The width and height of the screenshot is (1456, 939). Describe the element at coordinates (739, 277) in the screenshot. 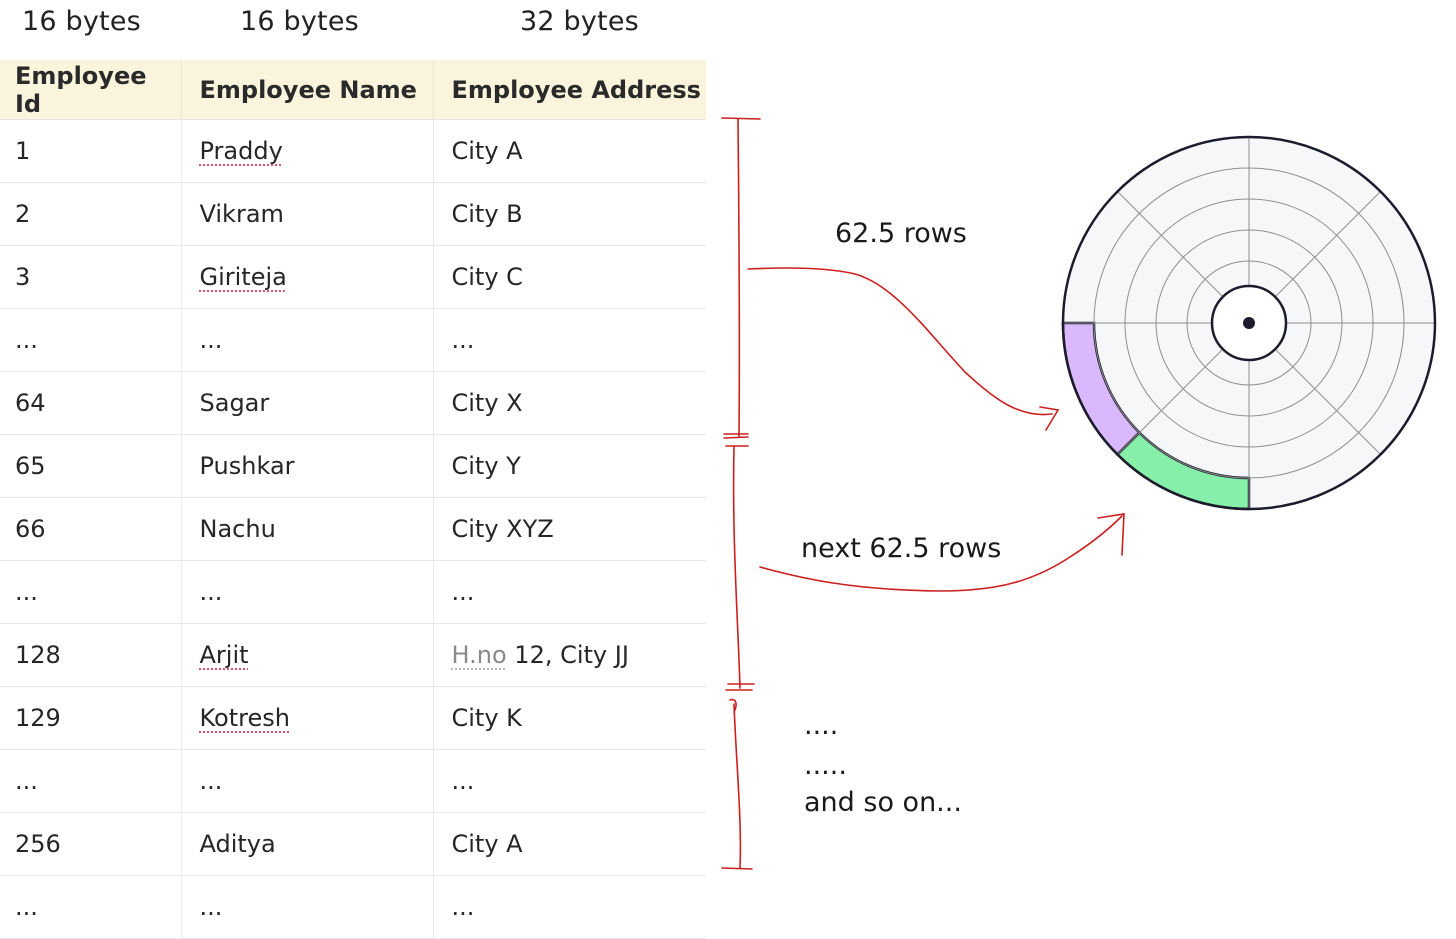

I see `bracket-1-spine` at that location.